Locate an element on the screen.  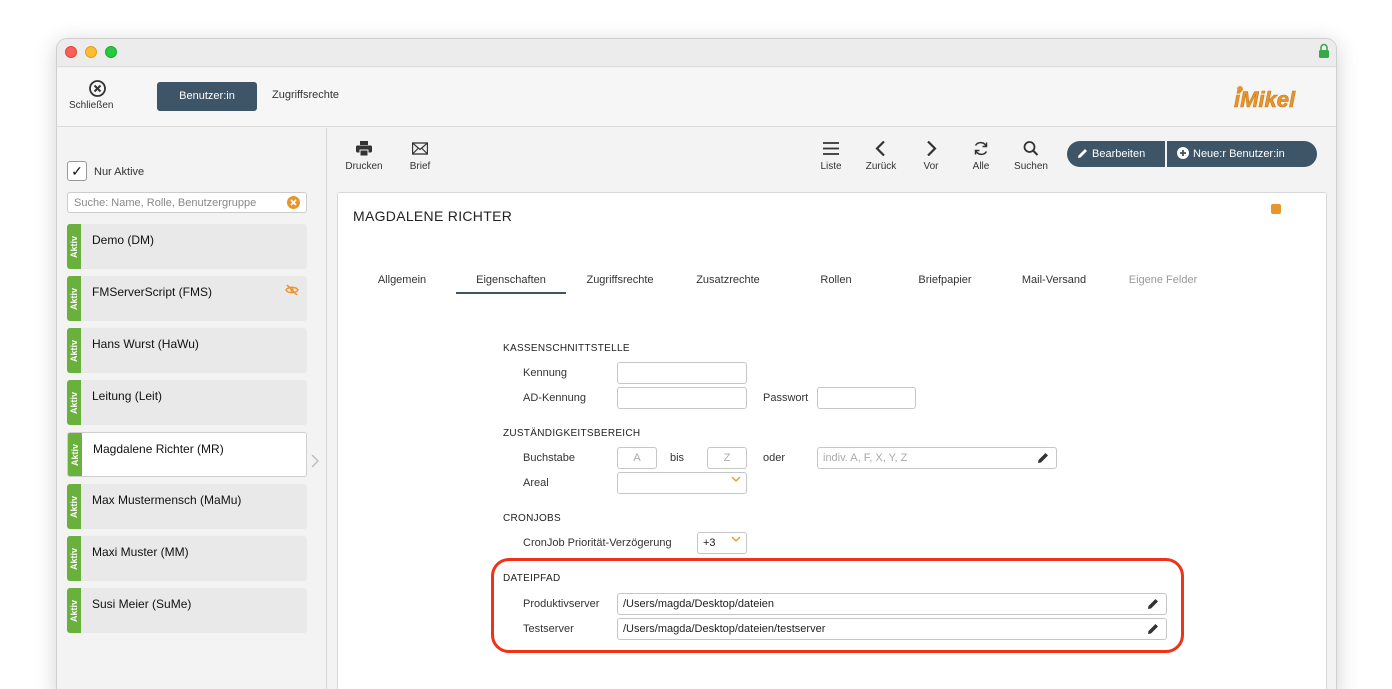
user-list-item: Aktiv Leitung (Leit) is located at coordinates (187, 402).